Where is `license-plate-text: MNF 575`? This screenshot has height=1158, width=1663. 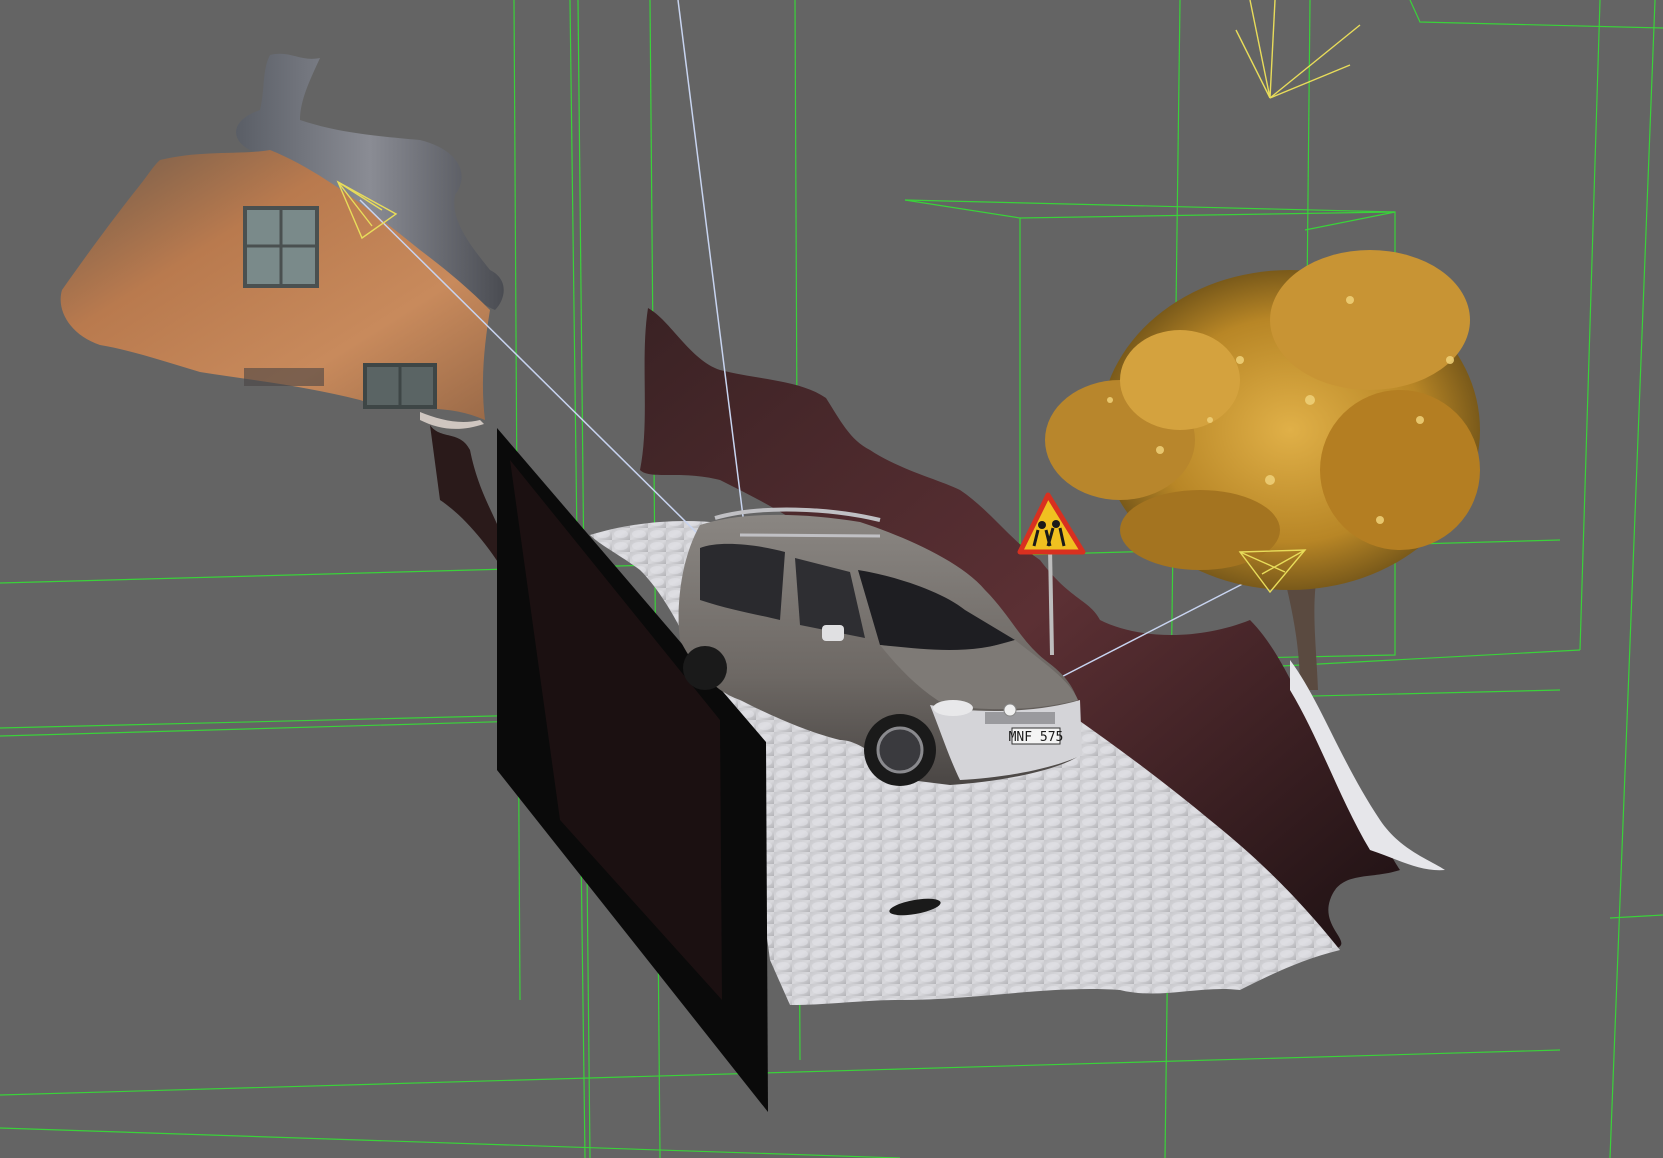
license-plate-text: MNF 575 is located at coordinates (1036, 737).